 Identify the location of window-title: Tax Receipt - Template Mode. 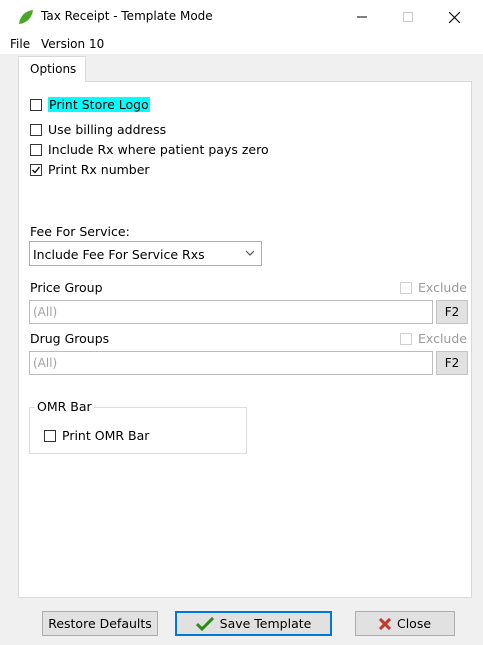
(127, 16).